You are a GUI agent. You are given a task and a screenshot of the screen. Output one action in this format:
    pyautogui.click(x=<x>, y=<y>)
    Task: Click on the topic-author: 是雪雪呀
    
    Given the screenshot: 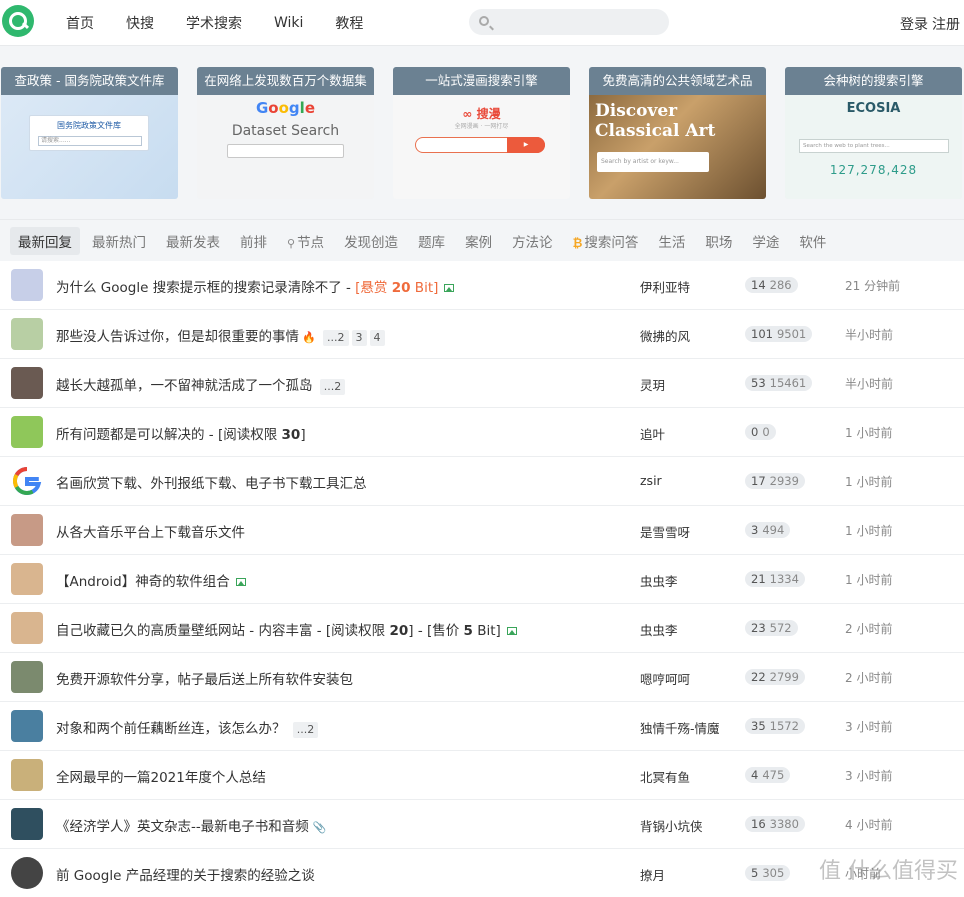 What is the action you would take?
    pyautogui.click(x=665, y=531)
    